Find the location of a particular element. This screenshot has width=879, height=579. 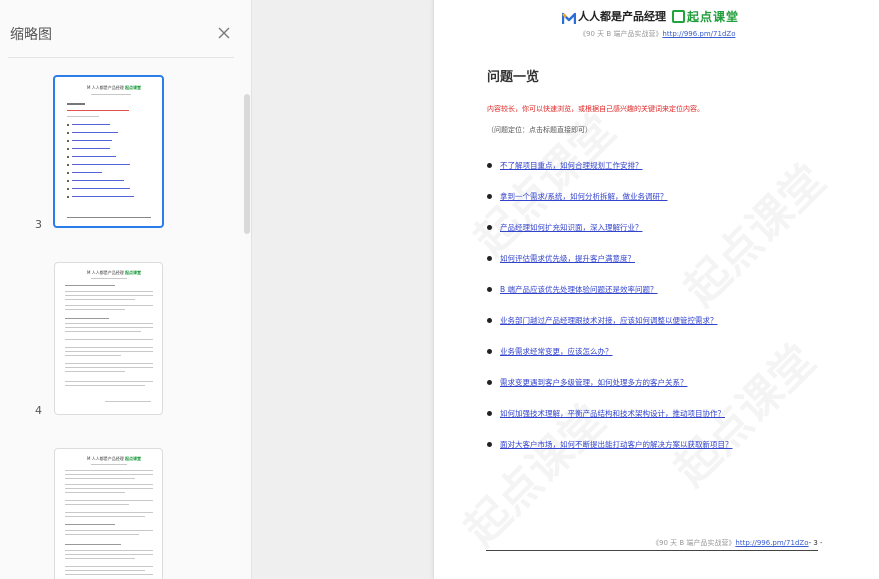

question-link: 需求变更遇到客户多级管理，如何处理多方的客户关系？ is located at coordinates (594, 382).